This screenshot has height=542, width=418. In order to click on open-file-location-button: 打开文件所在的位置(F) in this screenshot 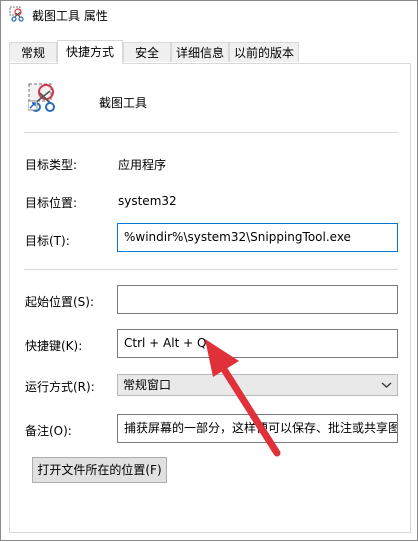, I will do `click(99, 470)`.